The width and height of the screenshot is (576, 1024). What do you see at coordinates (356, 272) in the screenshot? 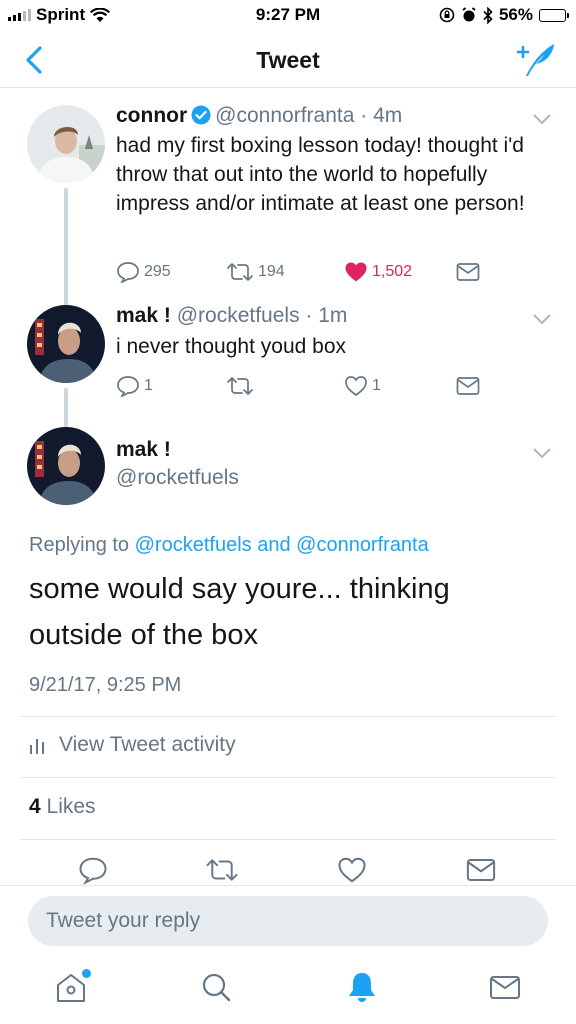
I see `heart-filled-icon` at bounding box center [356, 272].